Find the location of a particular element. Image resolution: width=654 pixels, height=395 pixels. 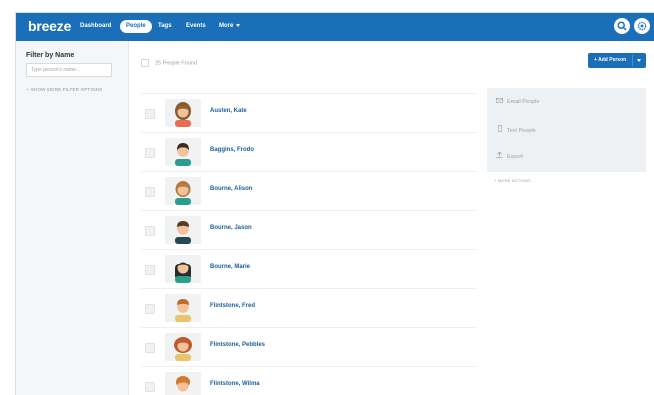

table-row: Bourne, Alison is located at coordinates (308, 190).